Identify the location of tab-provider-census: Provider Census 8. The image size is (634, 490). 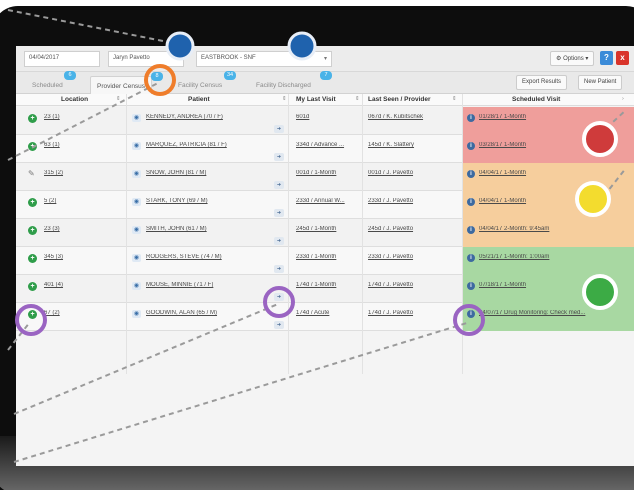
(126, 83).